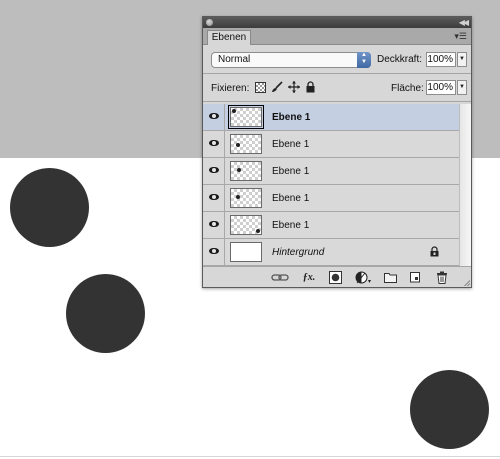 The image size is (500, 459). What do you see at coordinates (298, 252) in the screenshot?
I see `layer-name: Hintergrund` at bounding box center [298, 252].